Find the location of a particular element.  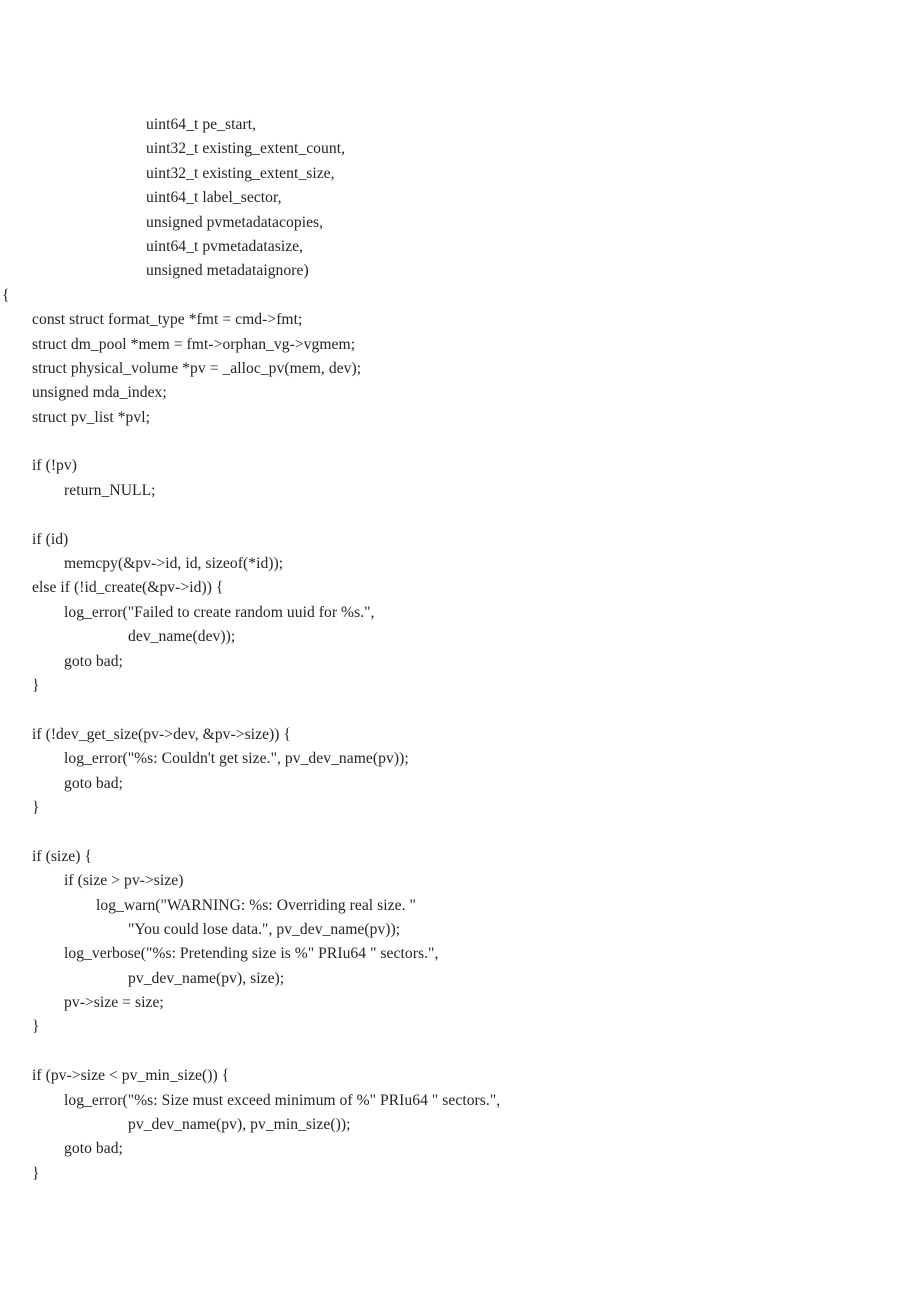

code-line: uint32_t existing_extent_size, is located at coordinates (240, 173).